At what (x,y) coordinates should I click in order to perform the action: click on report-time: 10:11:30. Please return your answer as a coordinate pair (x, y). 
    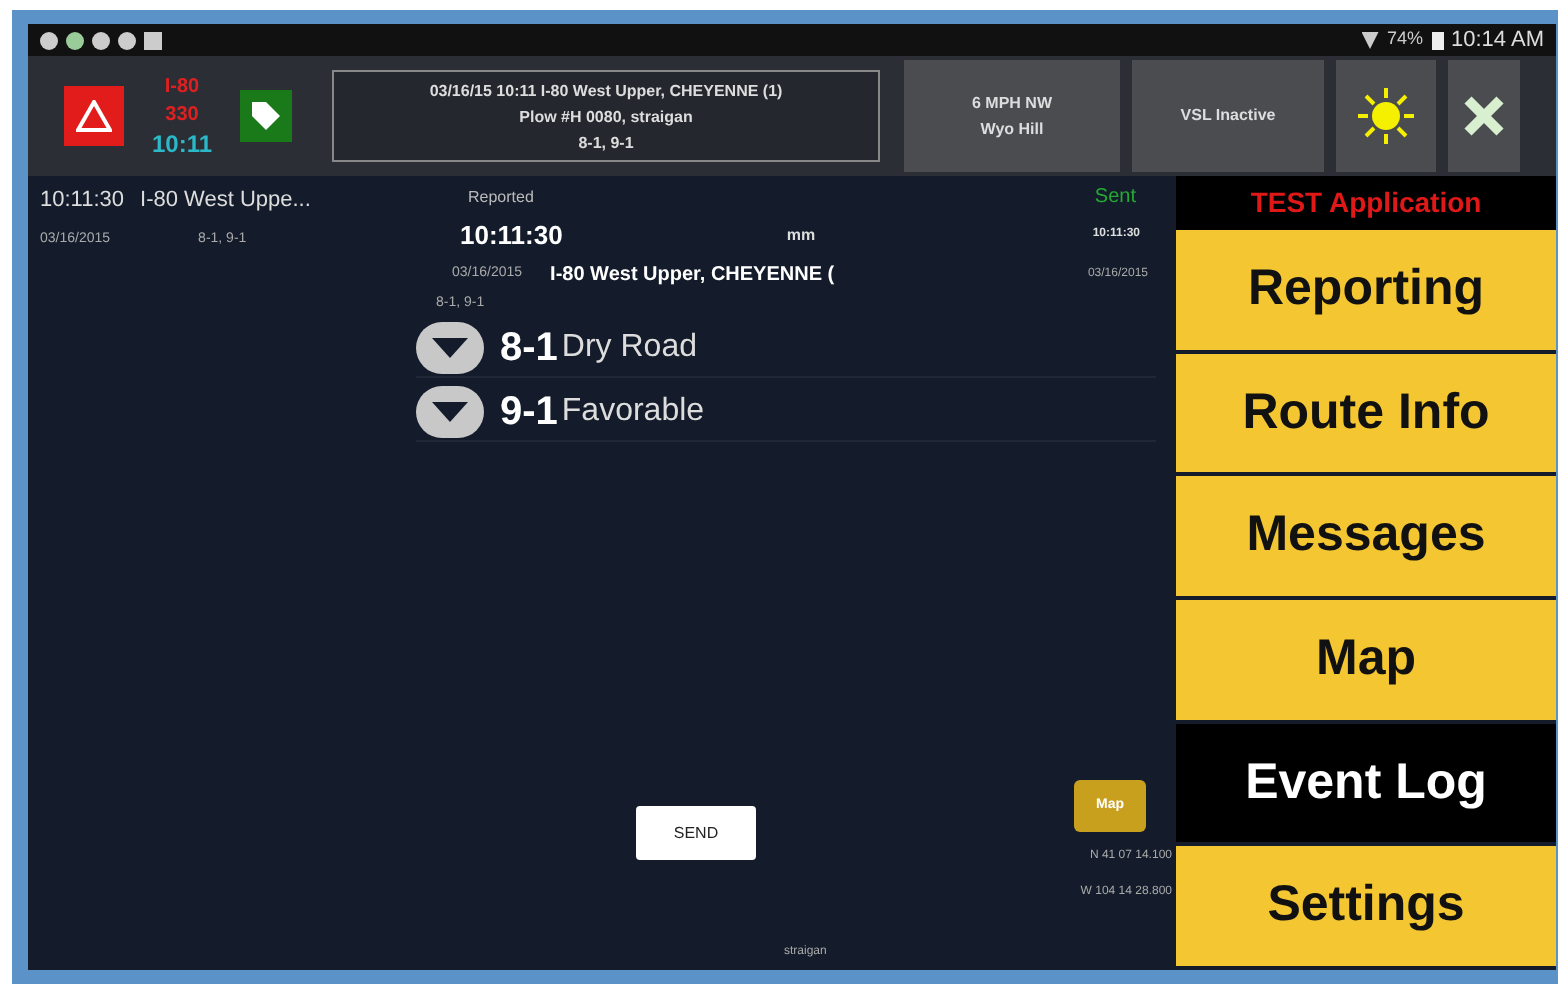
    Looking at the image, I should click on (511, 236).